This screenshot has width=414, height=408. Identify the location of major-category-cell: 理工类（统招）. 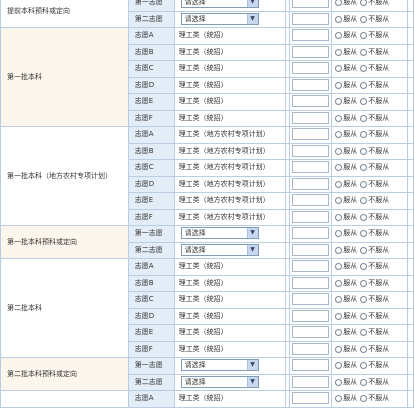
(230, 69).